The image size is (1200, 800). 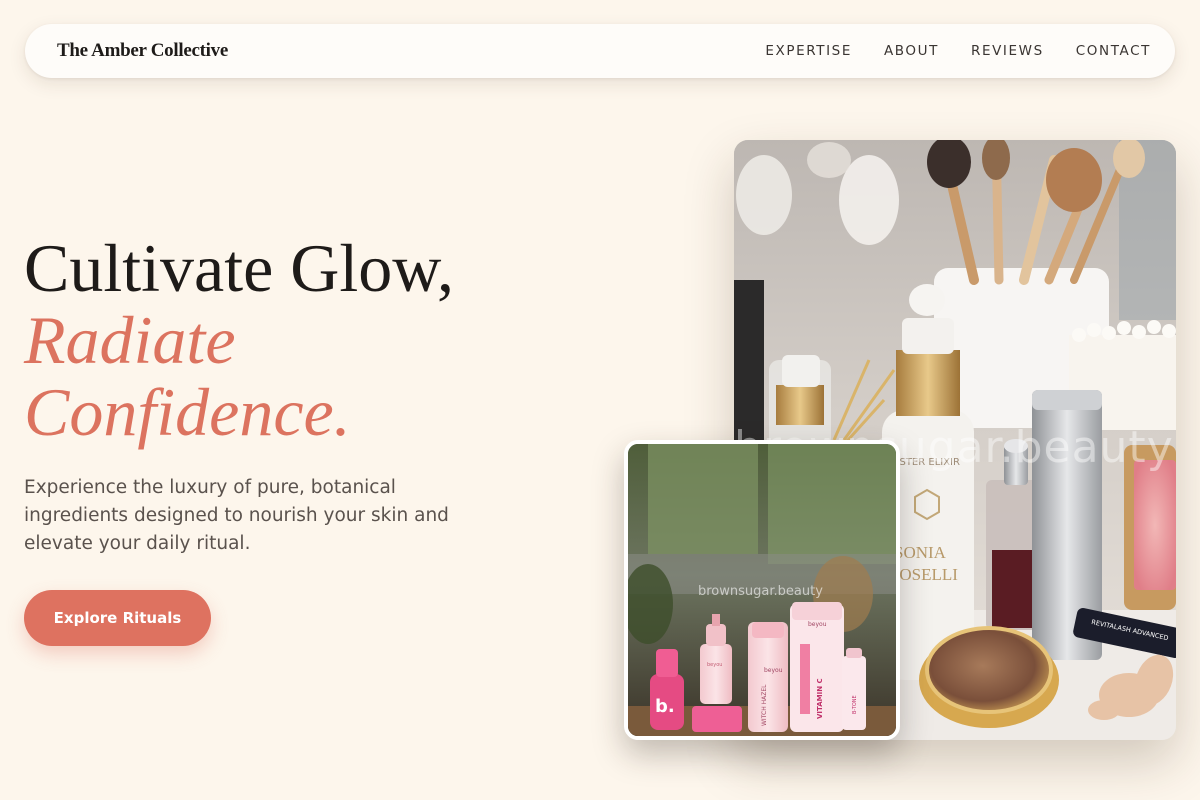 I want to click on nav-link-contact: CONTACT, so click(x=1113, y=51).